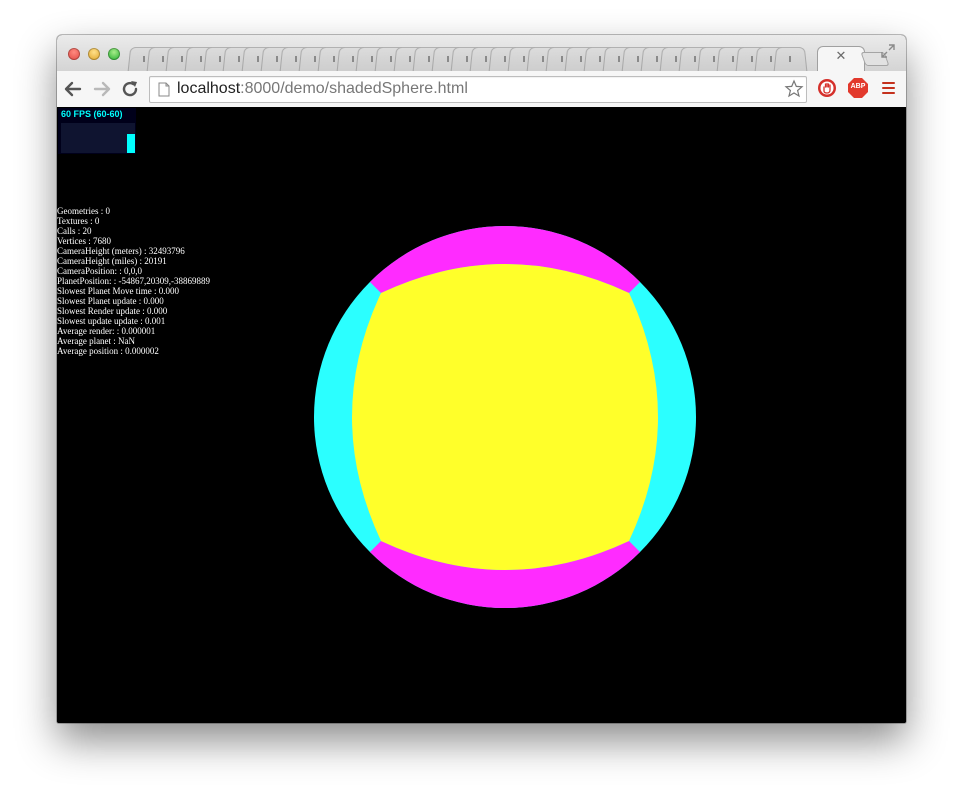  I want to click on stat-line: CameraPosition: : 0,0,0, so click(99, 271).